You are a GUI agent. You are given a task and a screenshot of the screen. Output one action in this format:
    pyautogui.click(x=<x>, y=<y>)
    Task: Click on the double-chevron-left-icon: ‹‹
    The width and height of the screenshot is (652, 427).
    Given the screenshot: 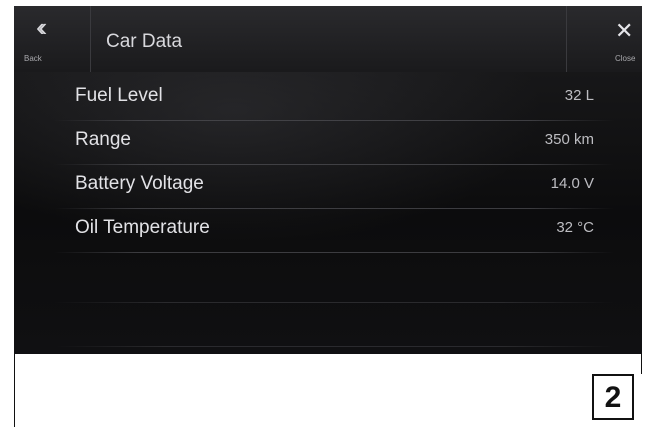 What is the action you would take?
    pyautogui.click(x=42, y=27)
    